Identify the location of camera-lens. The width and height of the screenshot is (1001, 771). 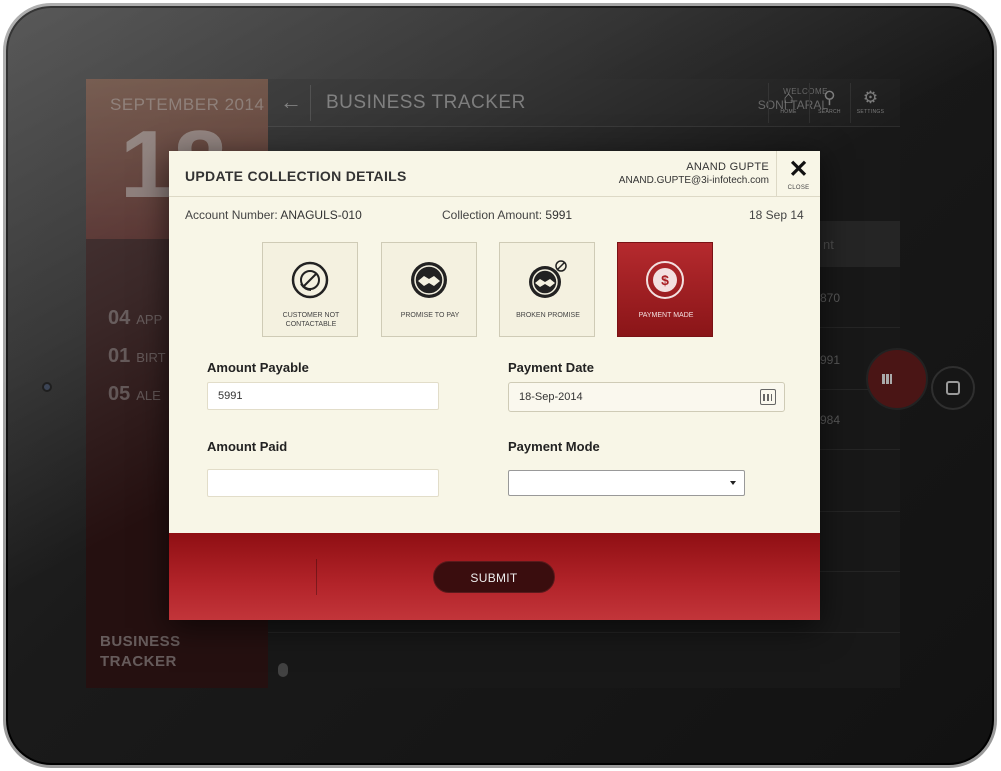
(47, 387).